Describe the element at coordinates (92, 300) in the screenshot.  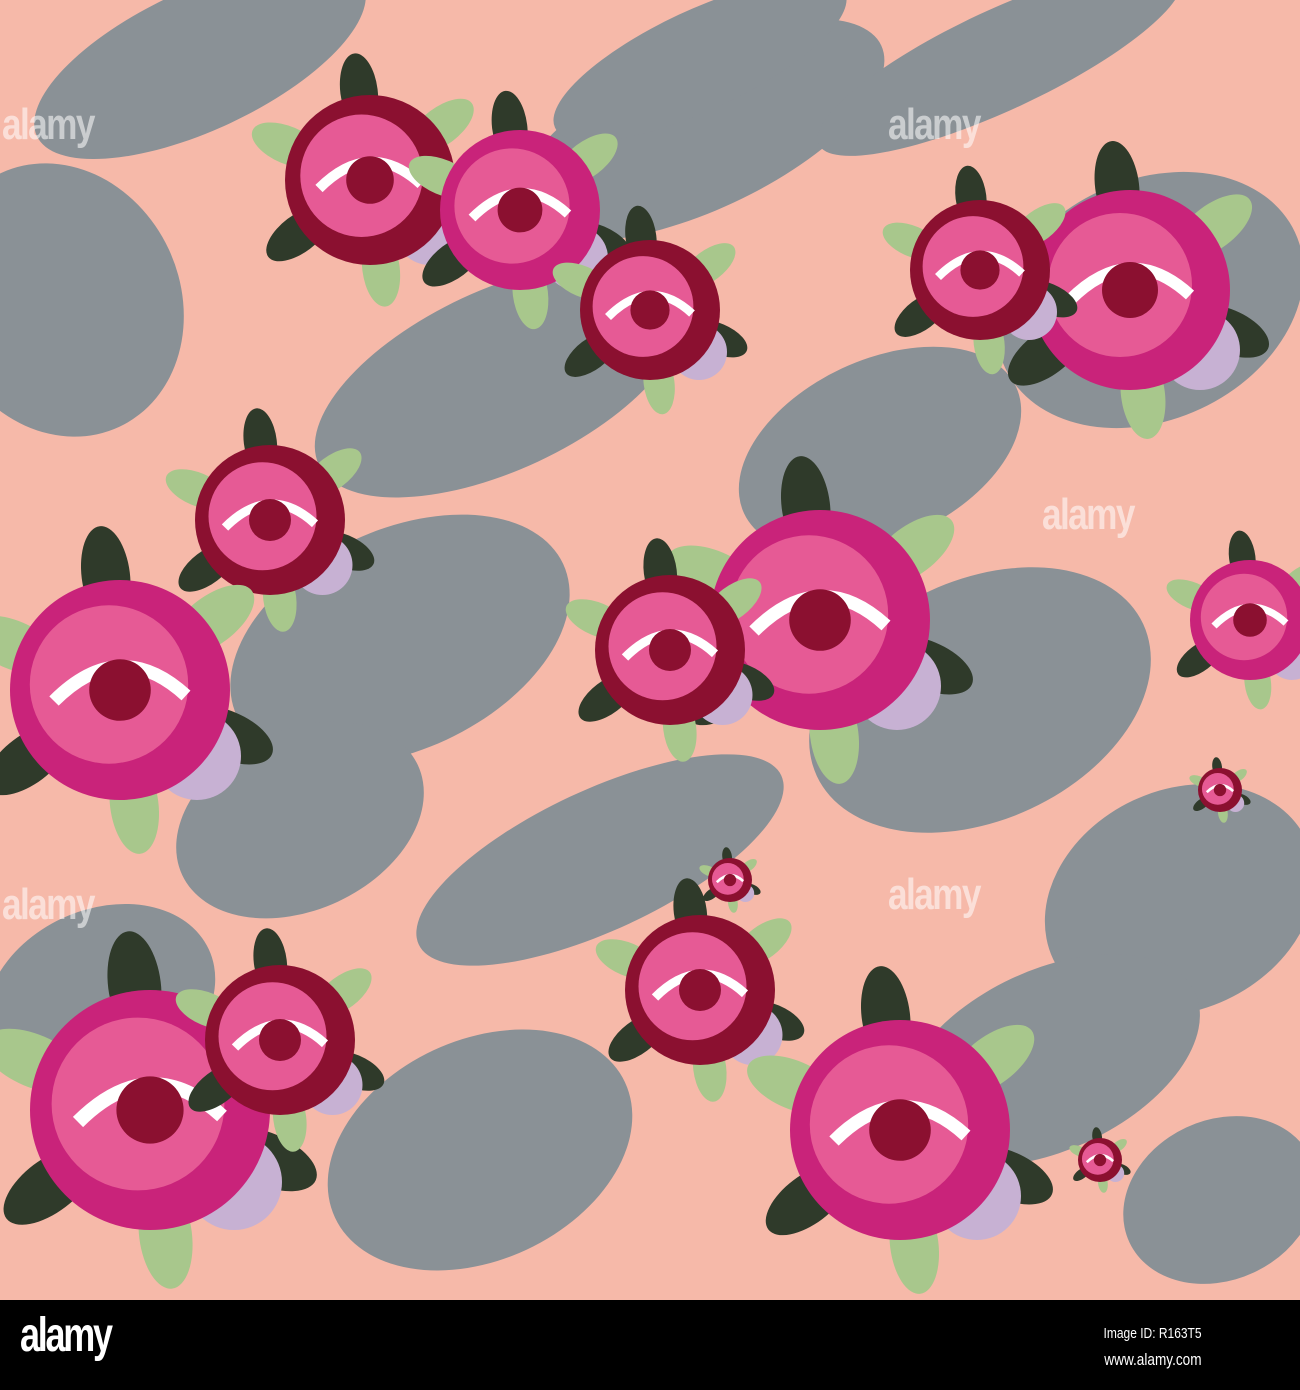
I see `gray-leaf-shadow` at that location.